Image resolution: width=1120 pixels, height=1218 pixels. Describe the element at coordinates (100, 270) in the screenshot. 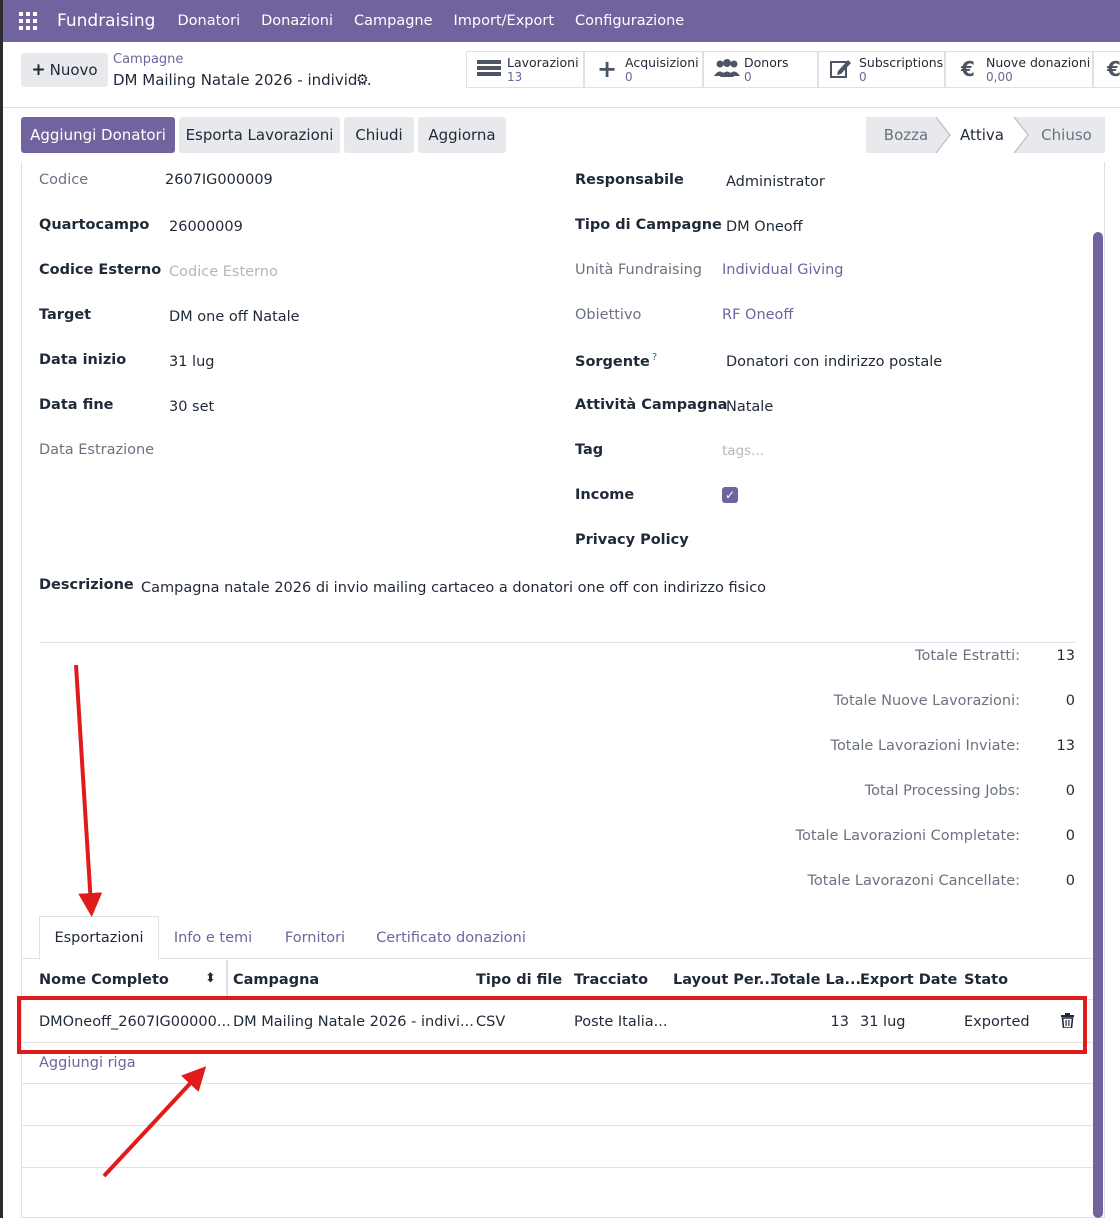

I see `codice-esterno-label: Codice Esterno` at that location.